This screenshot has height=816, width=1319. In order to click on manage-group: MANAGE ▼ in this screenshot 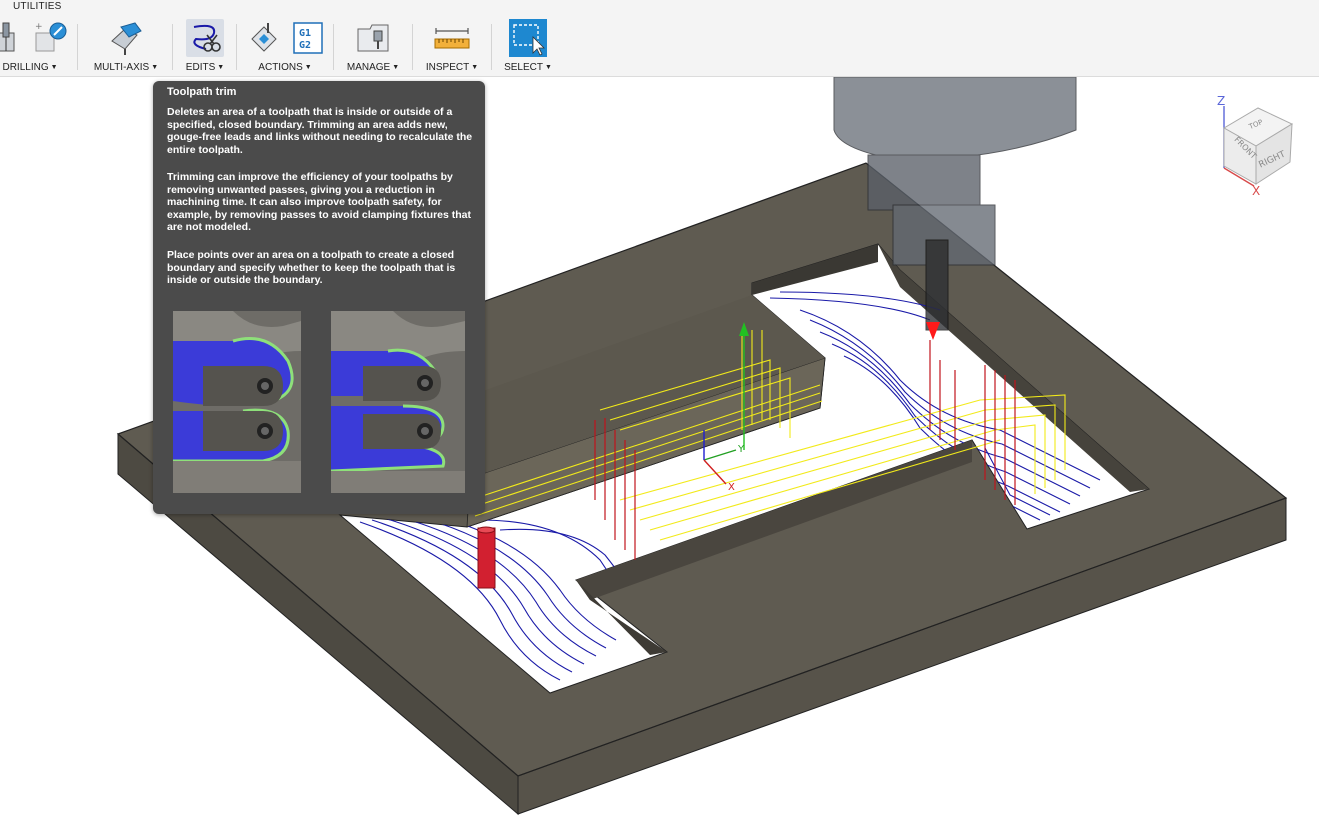, I will do `click(373, 46)`.